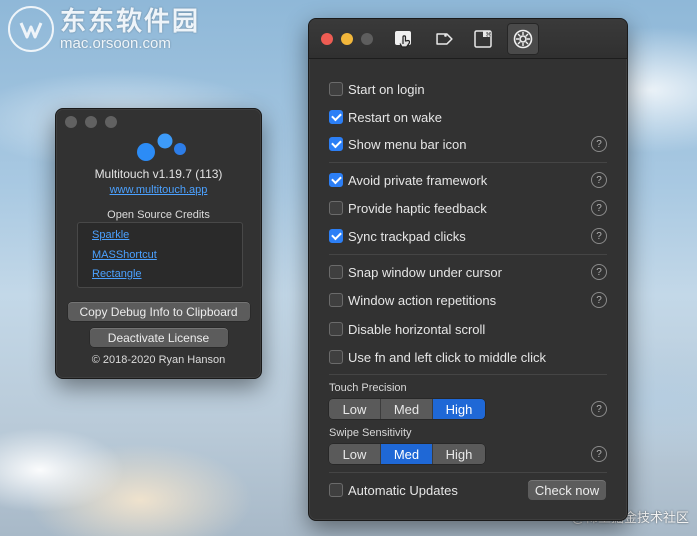 This screenshot has height=536, width=697. What do you see at coordinates (459, 454) in the screenshot?
I see `swipe-sensitivity-high: High` at bounding box center [459, 454].